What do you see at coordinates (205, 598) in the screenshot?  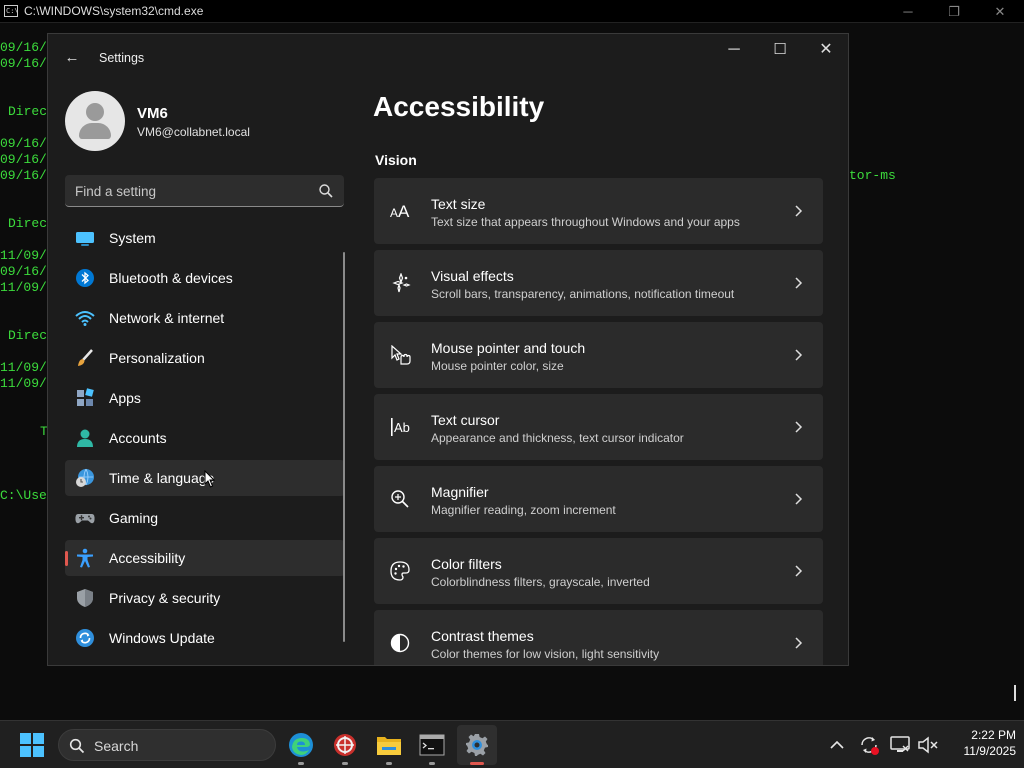 I see `sidebar-item-privacy: Privacy & security` at bounding box center [205, 598].